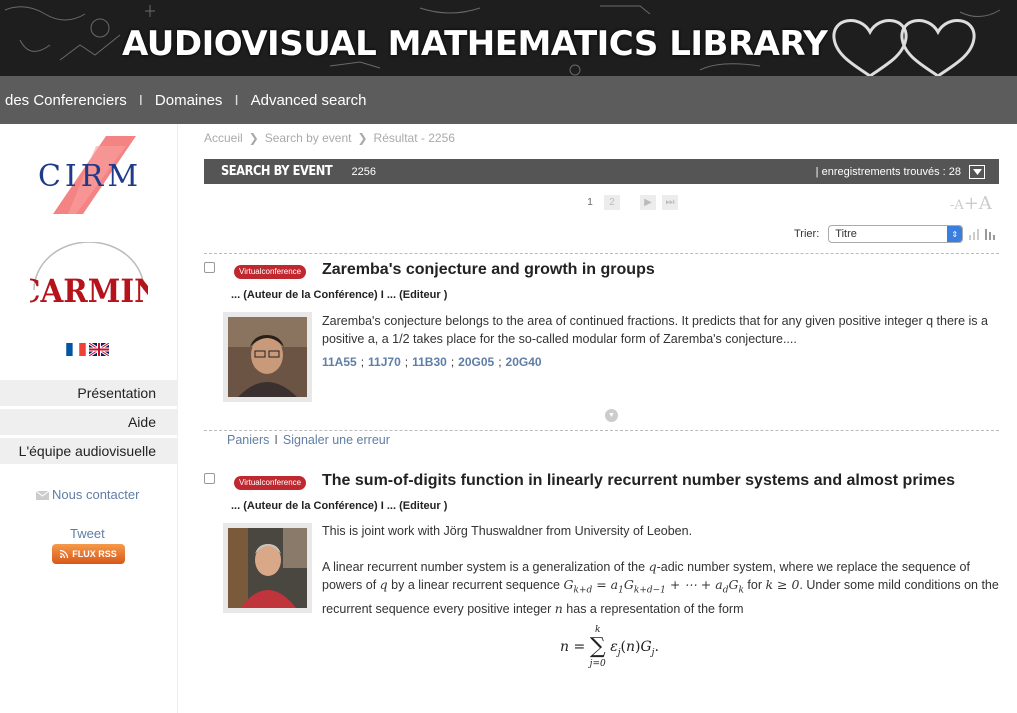 Image resolution: width=1017 pixels, height=713 pixels. What do you see at coordinates (363, 171) in the screenshot?
I see `event-number: 2256` at bounding box center [363, 171].